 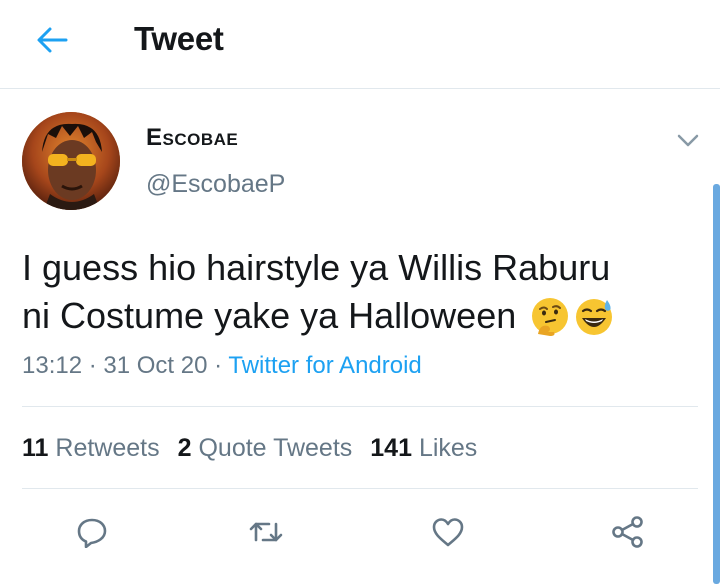 I want to click on tweet-stats: 11 Retweets 2 Quote Tweets 141 Likes, so click(x=249, y=448).